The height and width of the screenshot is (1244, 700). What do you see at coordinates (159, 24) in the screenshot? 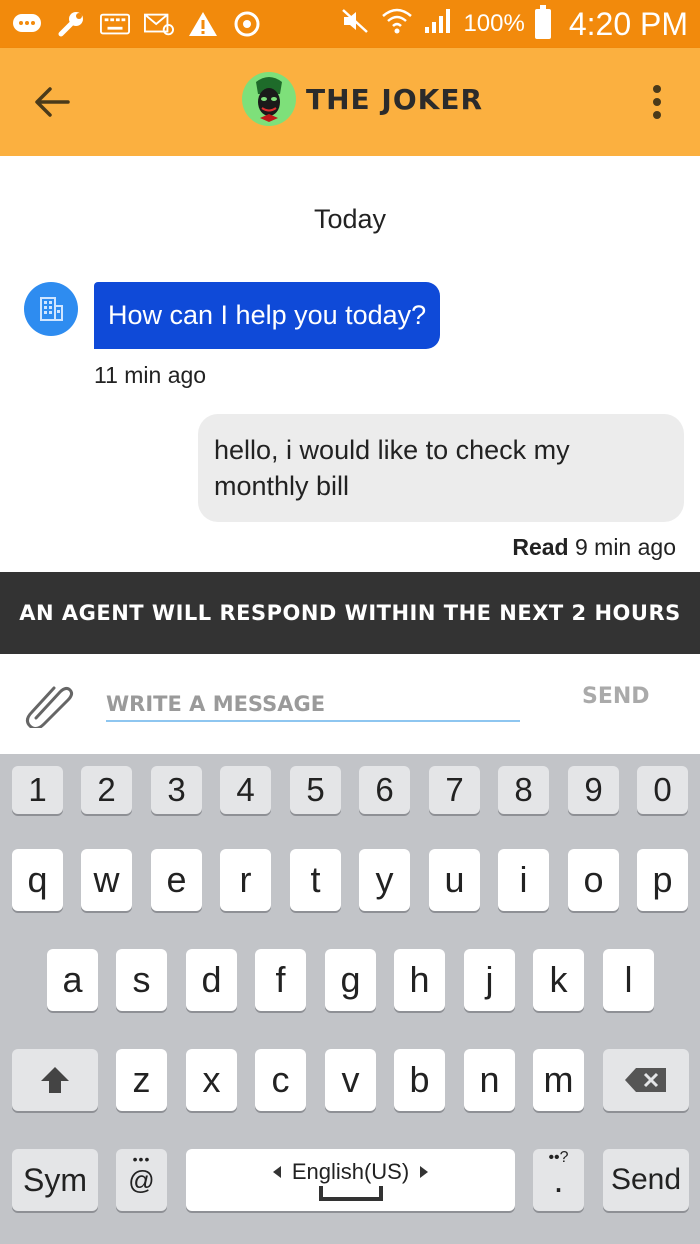
I see `missed-email-icon` at bounding box center [159, 24].